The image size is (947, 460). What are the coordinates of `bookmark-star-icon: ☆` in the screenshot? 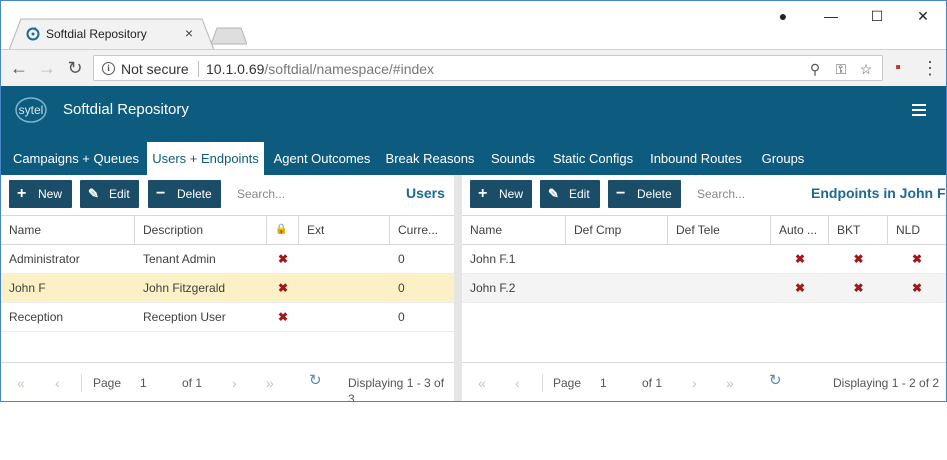 It's located at (866, 69).